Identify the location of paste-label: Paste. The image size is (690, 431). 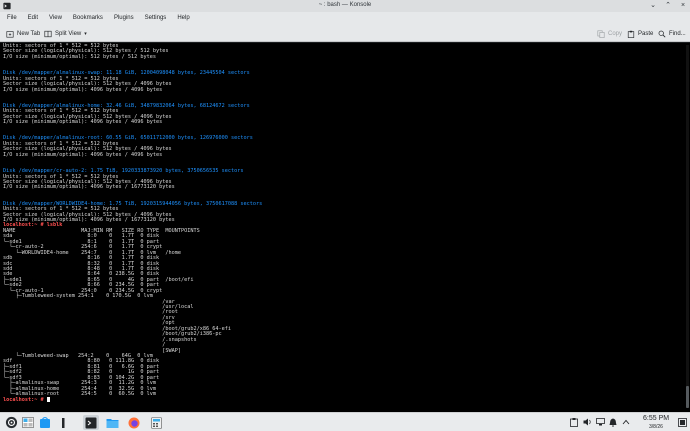
(646, 33).